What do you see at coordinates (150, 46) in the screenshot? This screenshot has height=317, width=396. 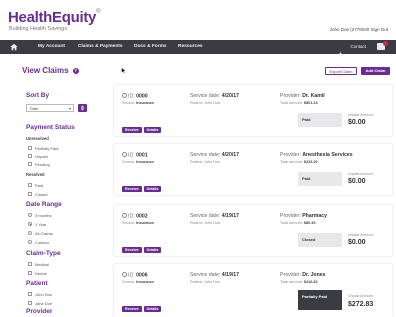 I see `nav-docs-forms: Docs & Forms` at bounding box center [150, 46].